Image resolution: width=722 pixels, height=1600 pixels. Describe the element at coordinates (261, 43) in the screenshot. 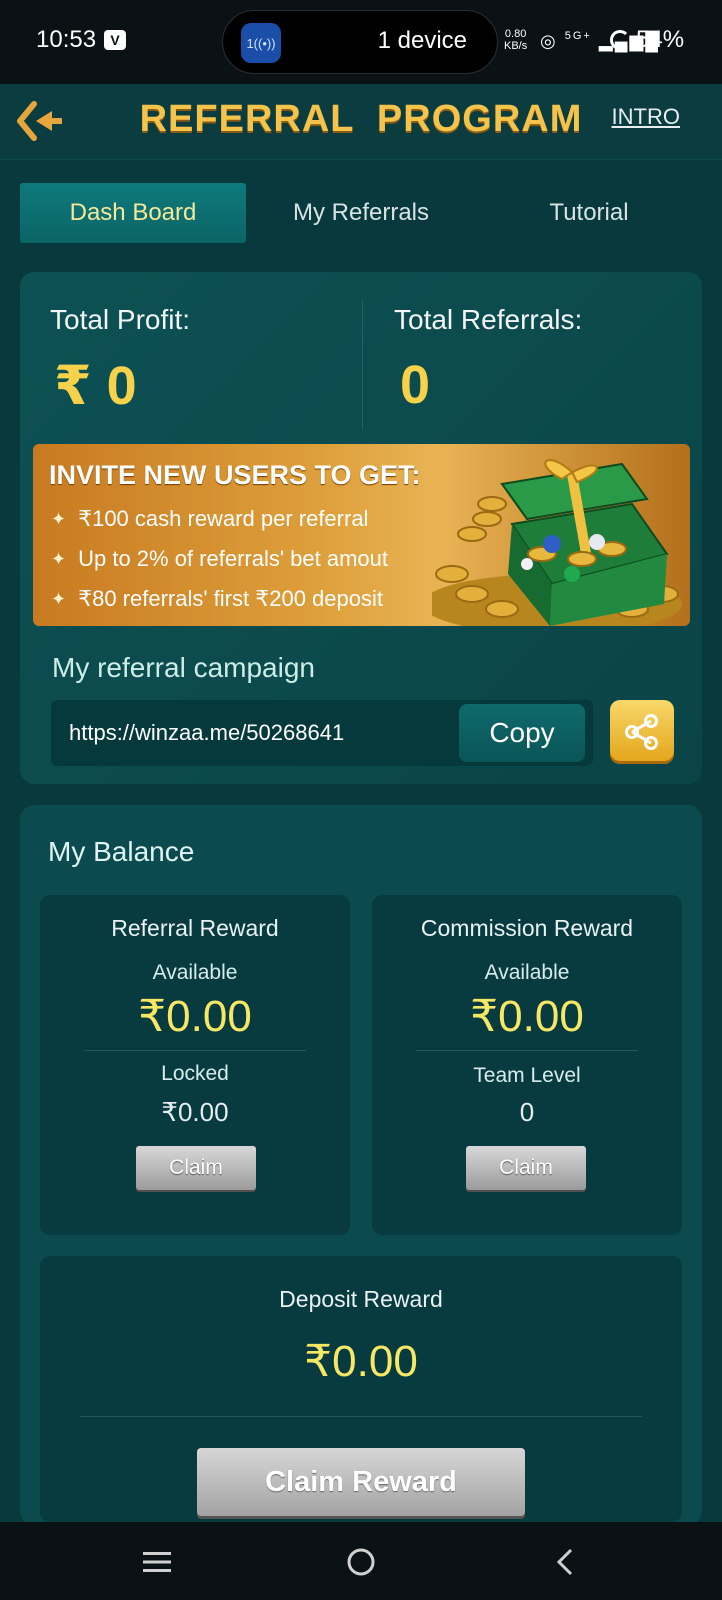

I see `broadcast-icon: 1 ((•))` at that location.